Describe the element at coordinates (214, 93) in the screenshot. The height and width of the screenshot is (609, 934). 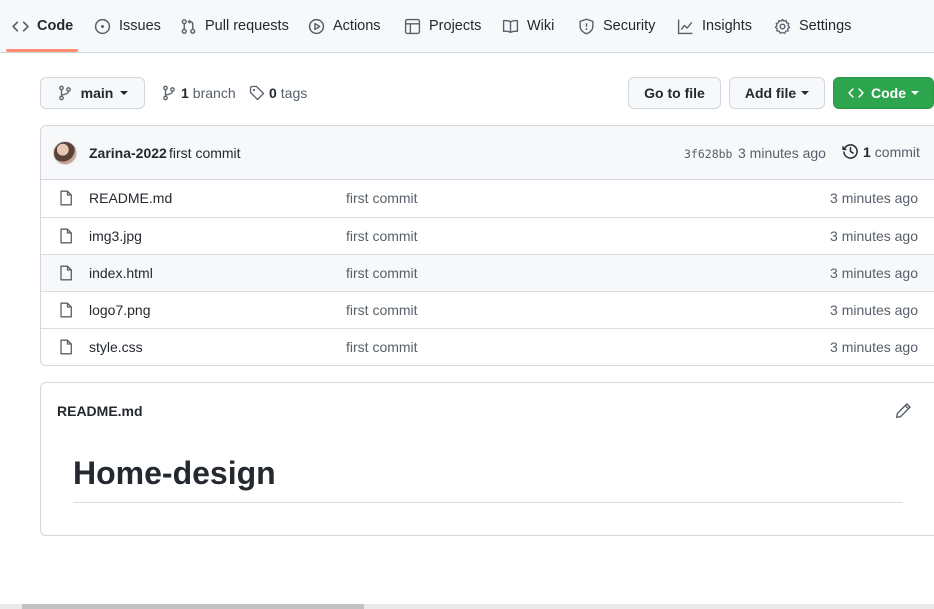
I see `branch-count-label: branch` at that location.